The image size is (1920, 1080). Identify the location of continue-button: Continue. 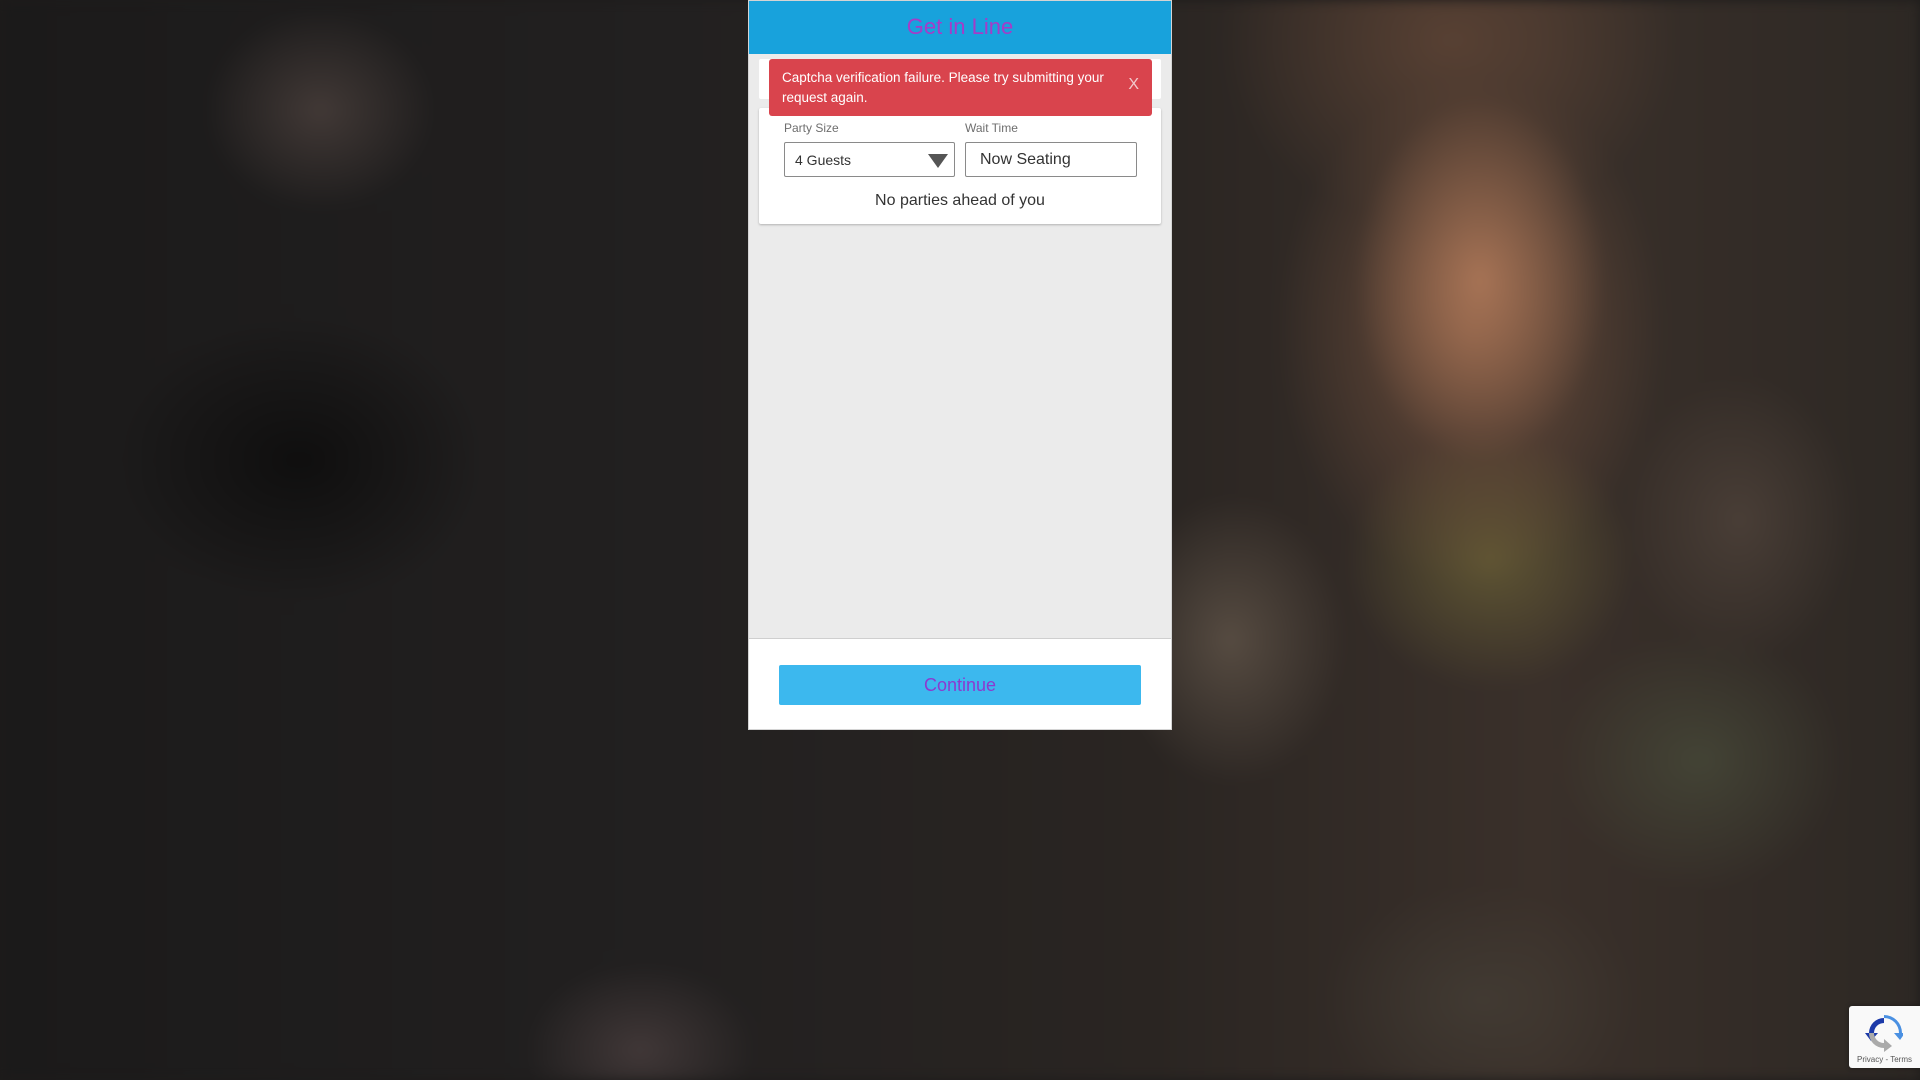
(960, 685).